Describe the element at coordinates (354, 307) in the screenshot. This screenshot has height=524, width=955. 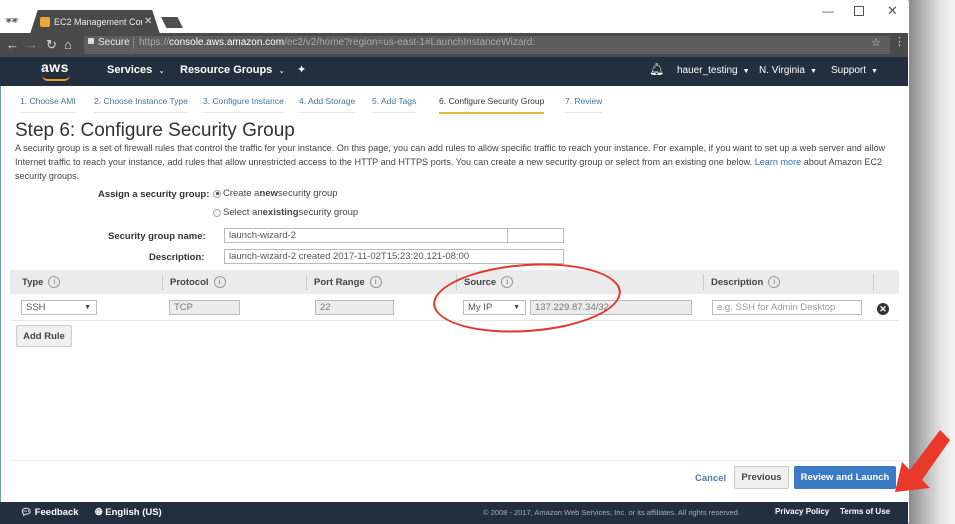
I see `rule-port-range-field: 22` at that location.